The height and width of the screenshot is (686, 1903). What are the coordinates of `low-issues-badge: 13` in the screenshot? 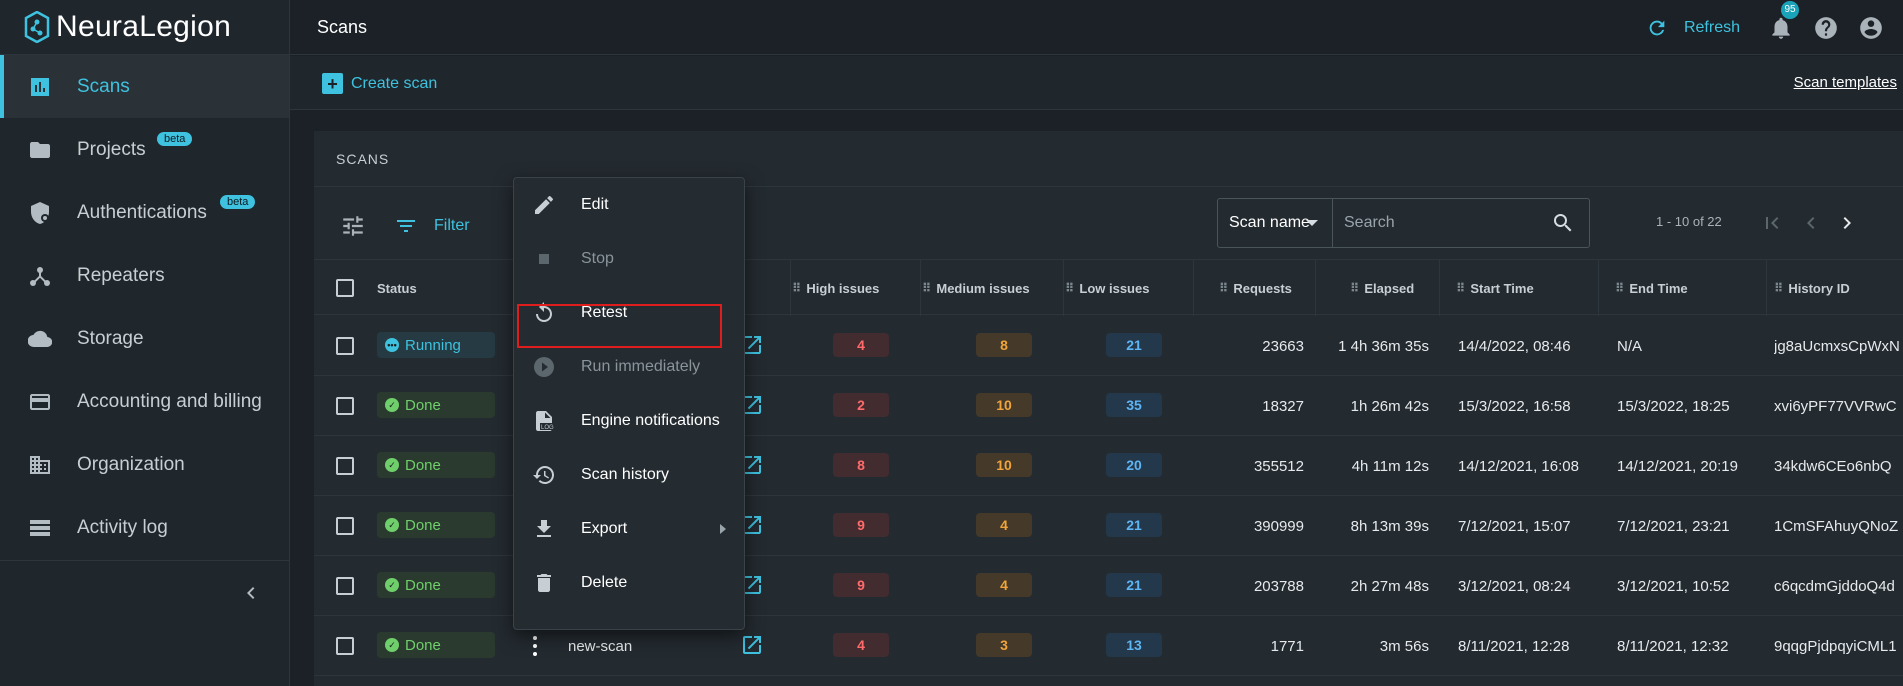 It's located at (1134, 645).